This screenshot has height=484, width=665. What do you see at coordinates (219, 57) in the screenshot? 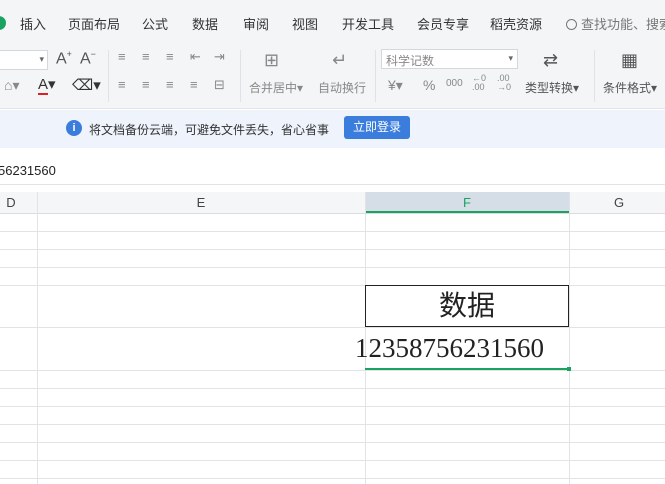
I see `indent-increase-icon: ⇥` at bounding box center [219, 57].